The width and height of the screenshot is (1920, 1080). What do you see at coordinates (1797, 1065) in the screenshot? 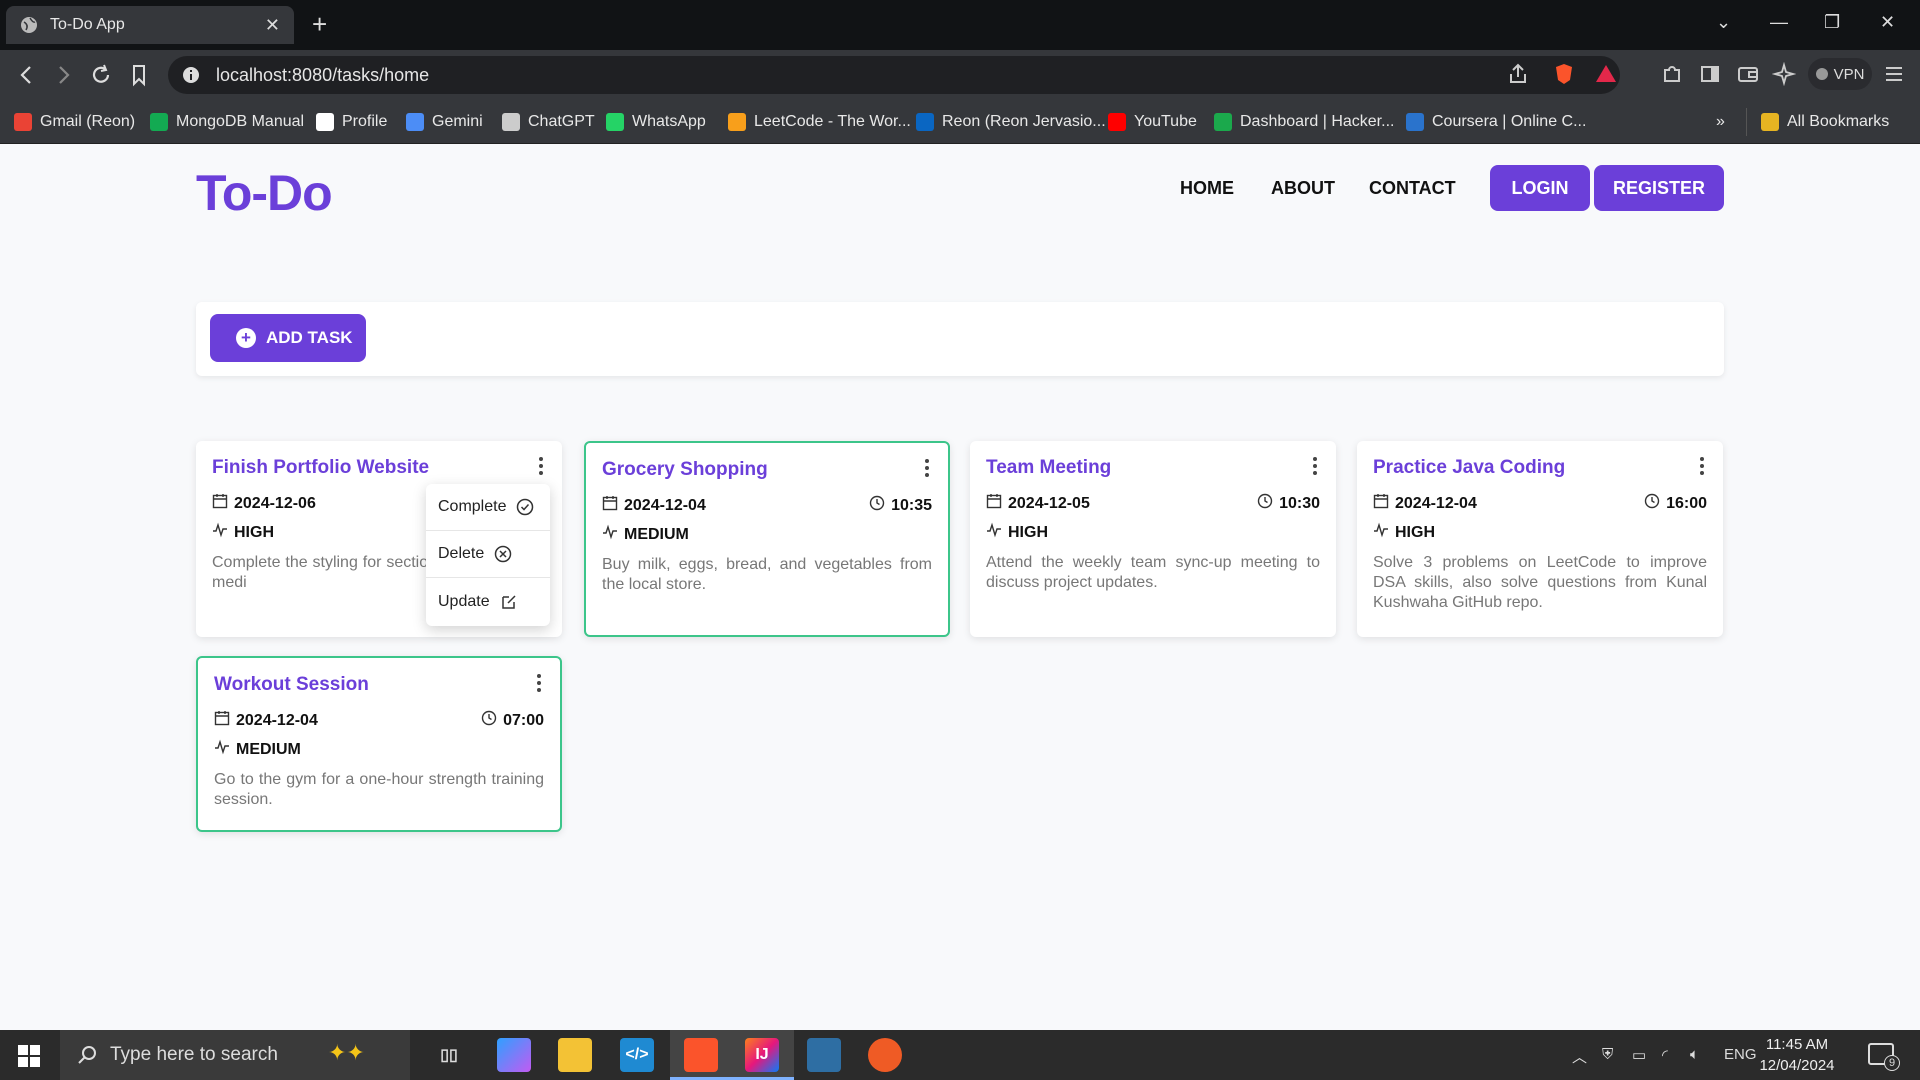
I see `clock-date: 12/04/2024` at bounding box center [1797, 1065].